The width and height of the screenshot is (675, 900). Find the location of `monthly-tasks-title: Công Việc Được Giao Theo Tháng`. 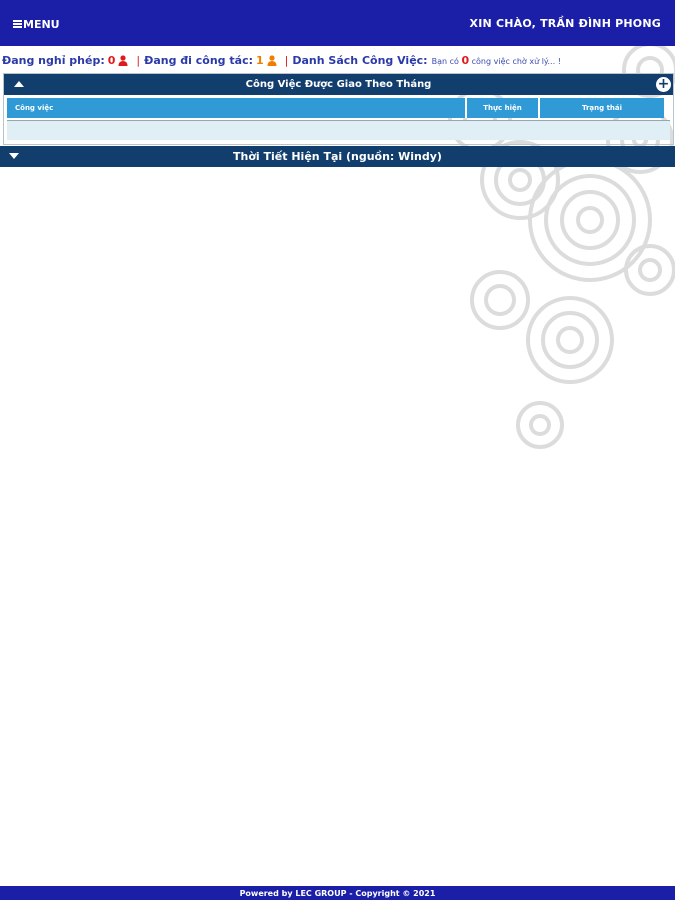

monthly-tasks-title: Công Việc Được Giao Theo Tháng is located at coordinates (338, 84).